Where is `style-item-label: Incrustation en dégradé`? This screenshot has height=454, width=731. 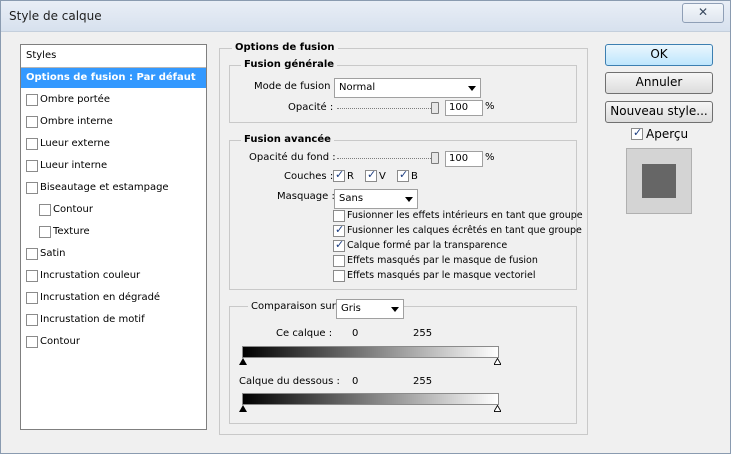
style-item-label: Incrustation en dégradé is located at coordinates (100, 297).